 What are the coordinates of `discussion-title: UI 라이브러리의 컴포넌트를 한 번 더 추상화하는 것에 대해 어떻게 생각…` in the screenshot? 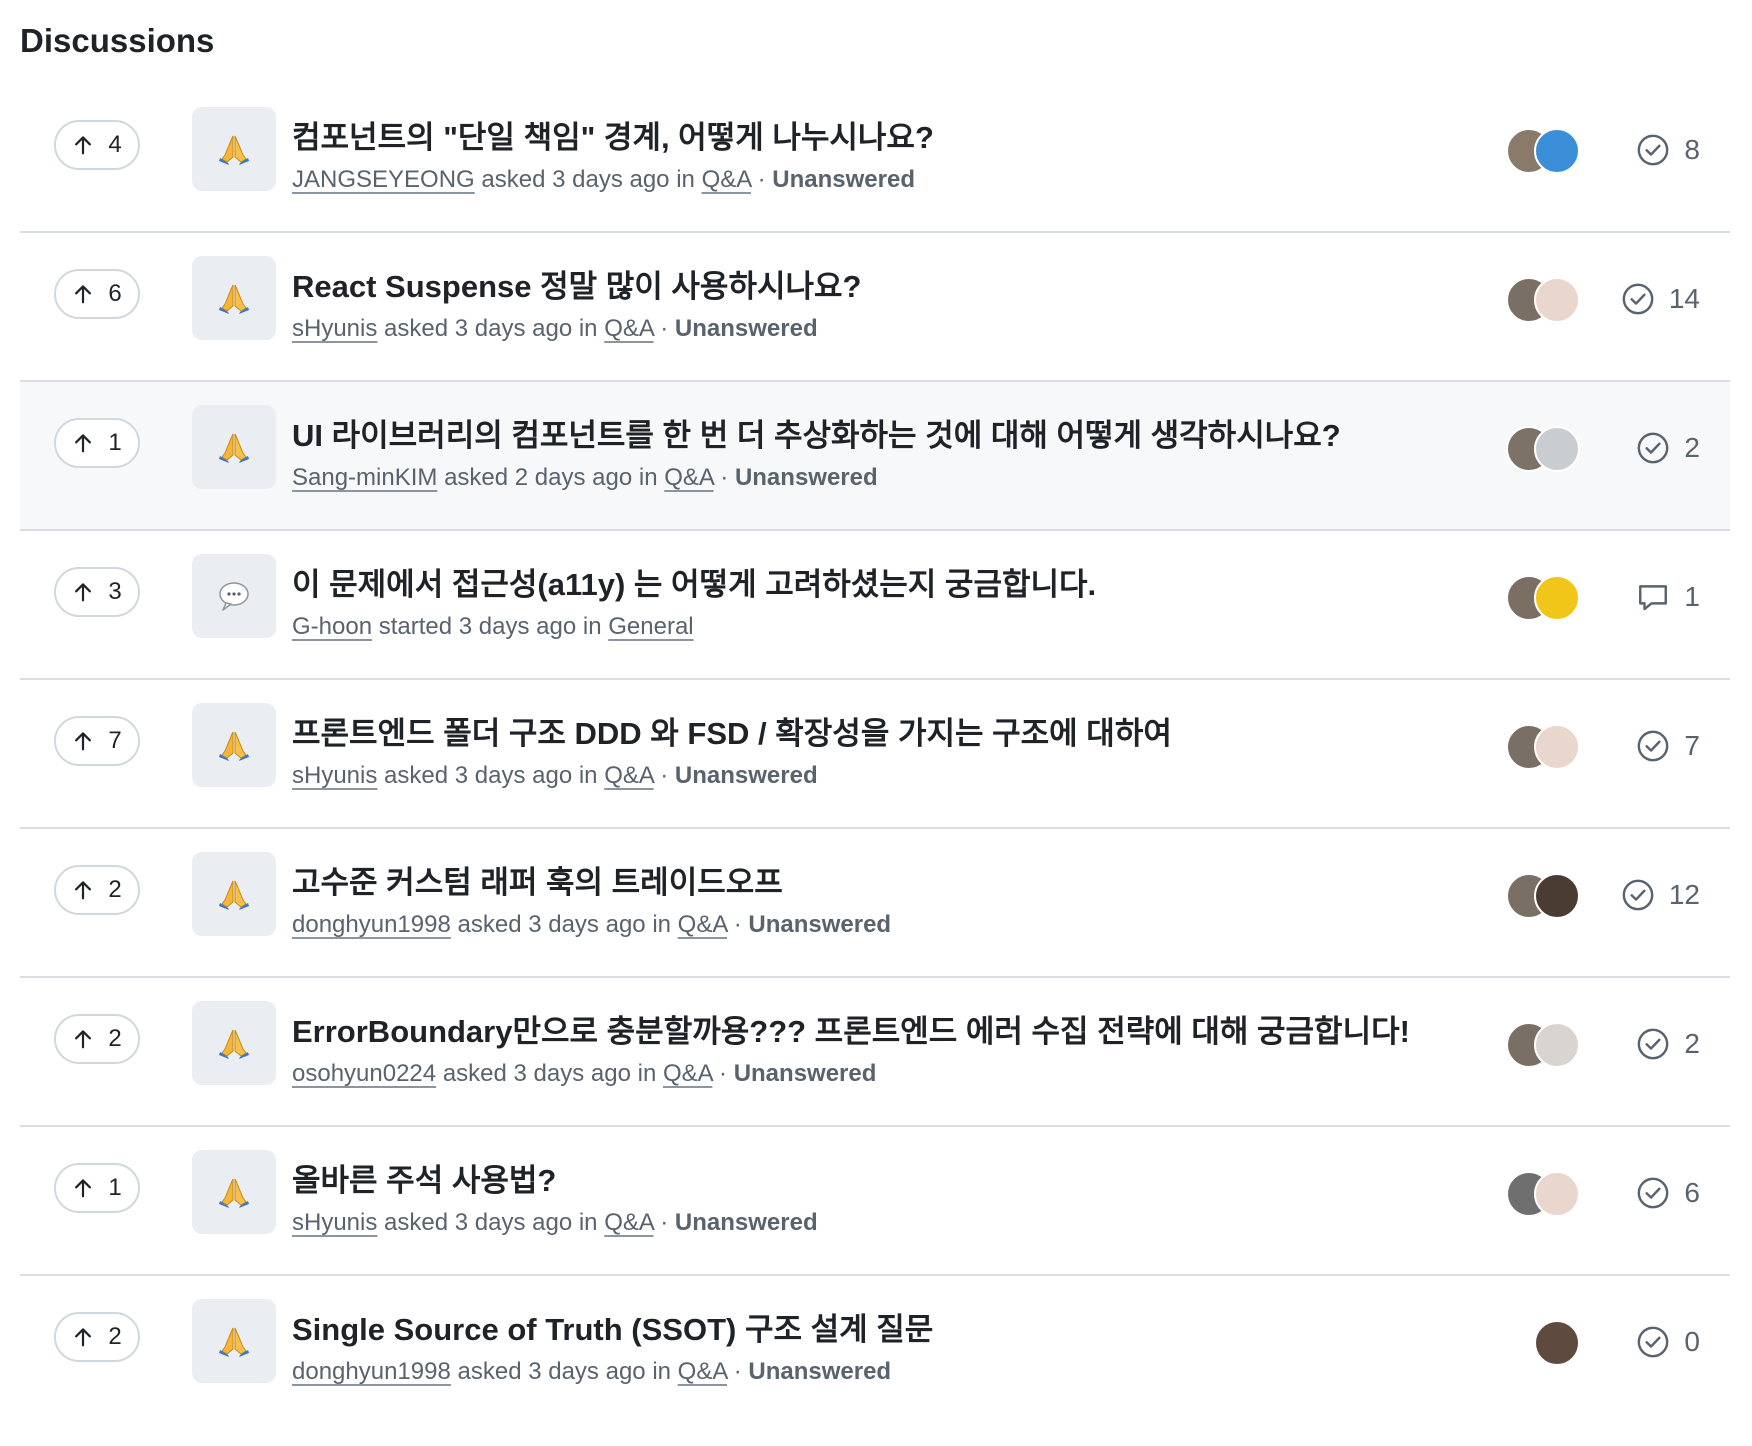 It's located at (816, 432).